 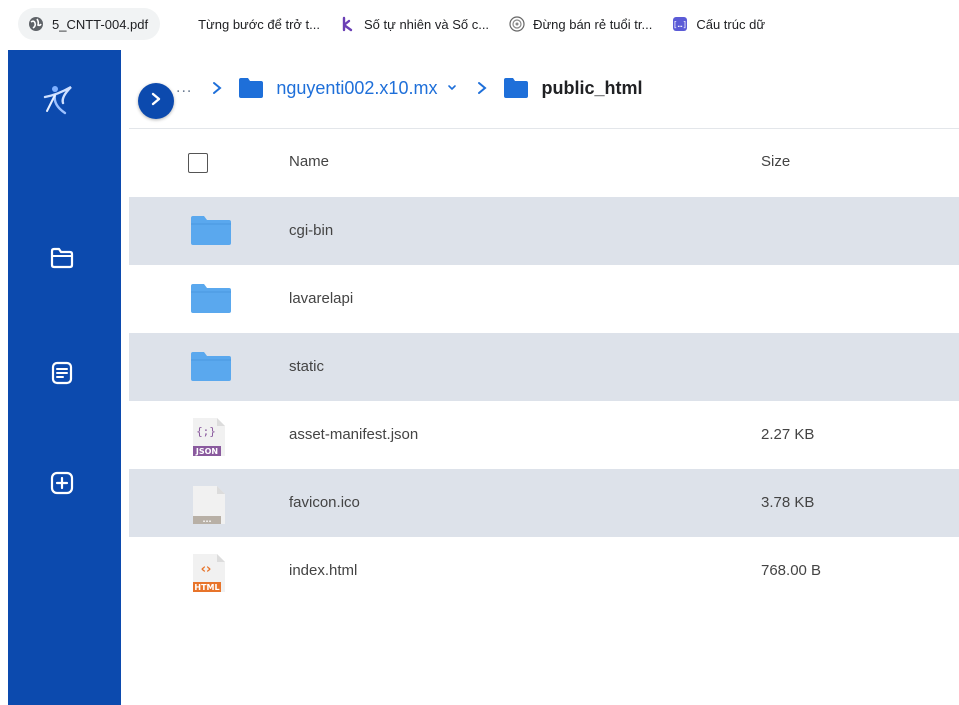 What do you see at coordinates (544, 231) in the screenshot?
I see `table-row: cgi-bin` at bounding box center [544, 231].